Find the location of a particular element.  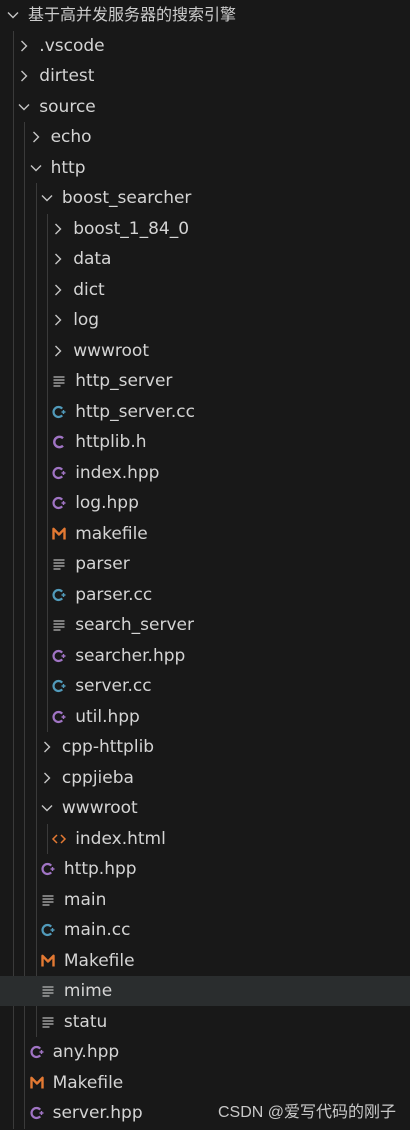

file-label: main.cc is located at coordinates (97, 930).